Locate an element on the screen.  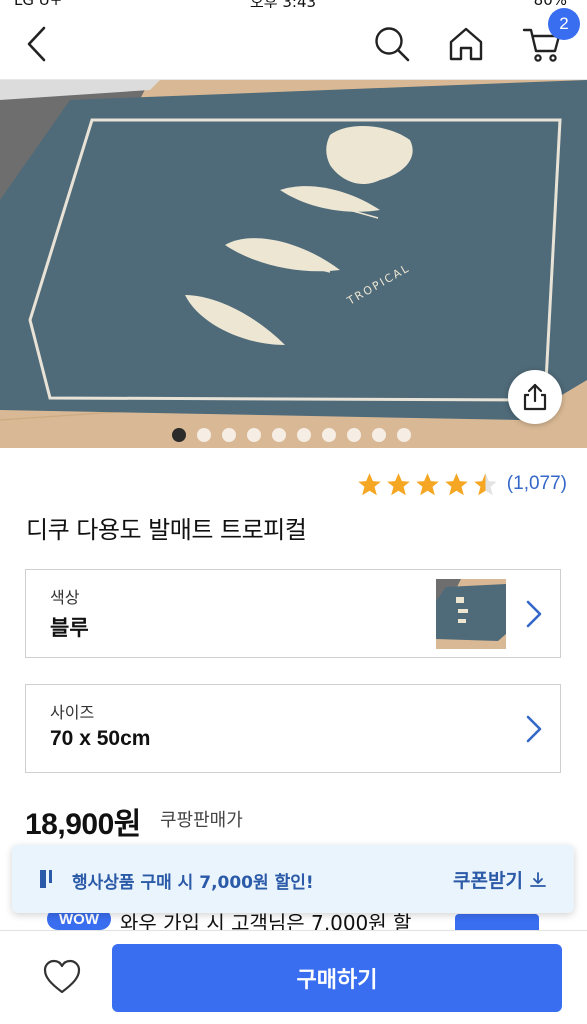
battery-text: 80% is located at coordinates (550, 4).